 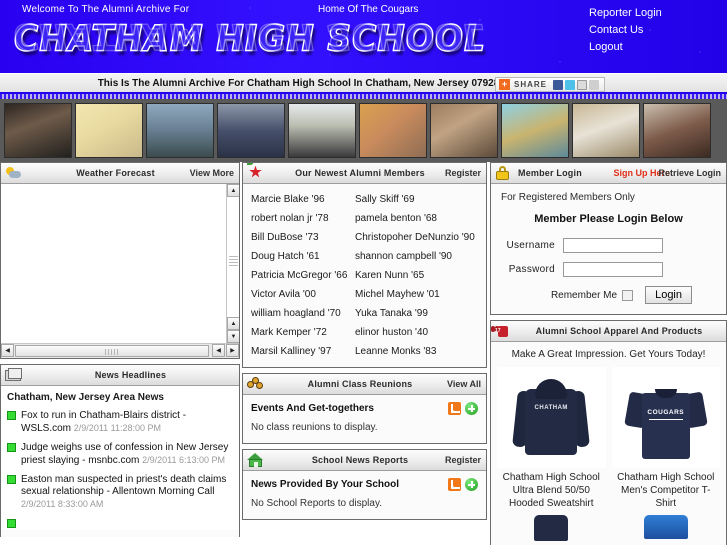 I want to click on scroll-down-icon: ▼, so click(x=233, y=336).